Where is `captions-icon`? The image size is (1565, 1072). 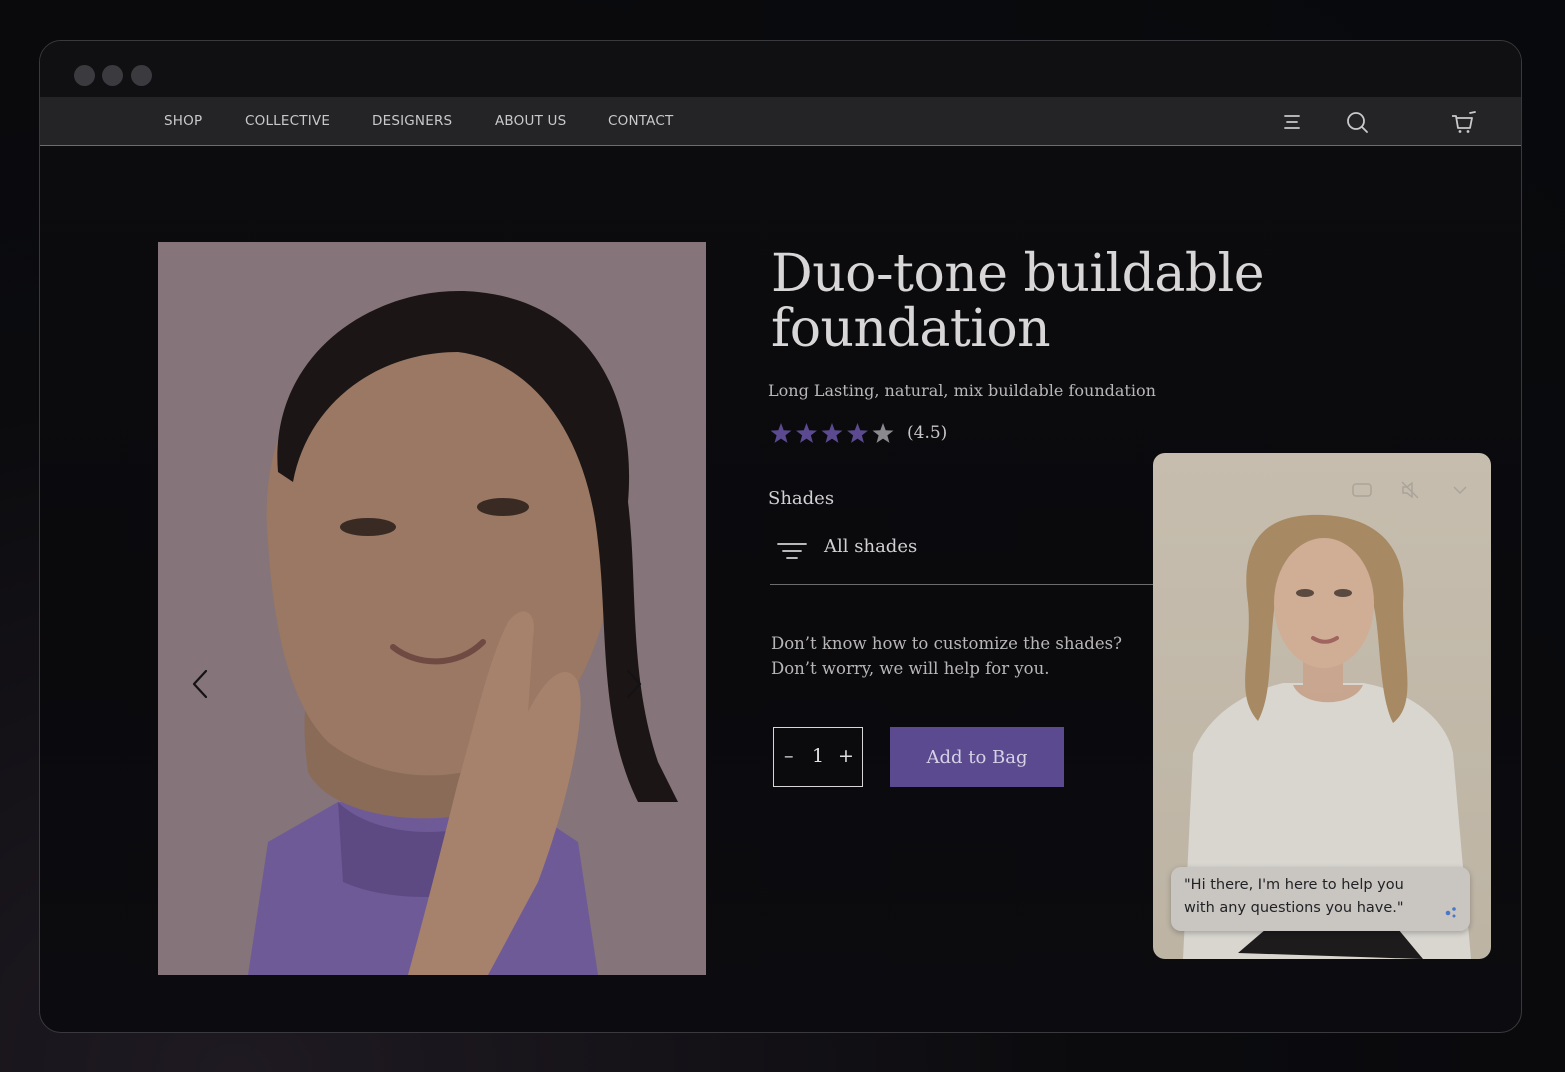 captions-icon is located at coordinates (1362, 490).